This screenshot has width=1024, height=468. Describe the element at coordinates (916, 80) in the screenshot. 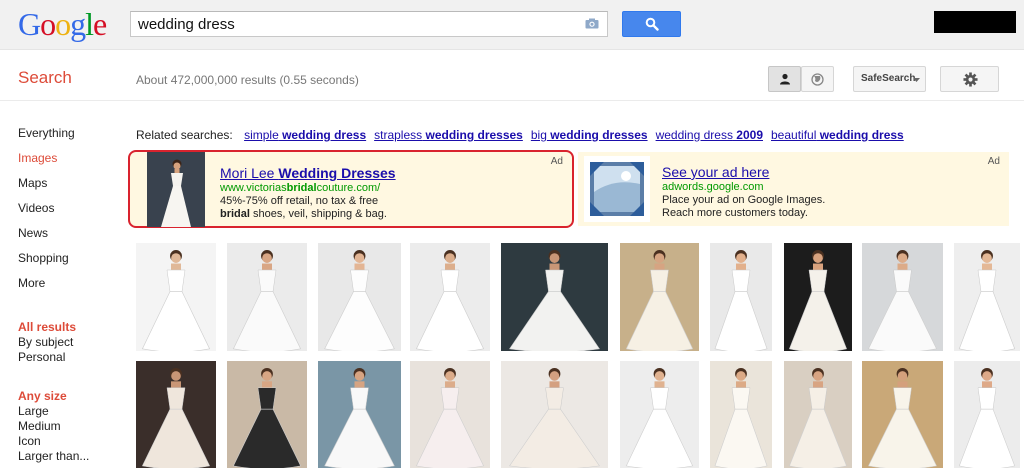

I see `chevron-down-icon` at that location.